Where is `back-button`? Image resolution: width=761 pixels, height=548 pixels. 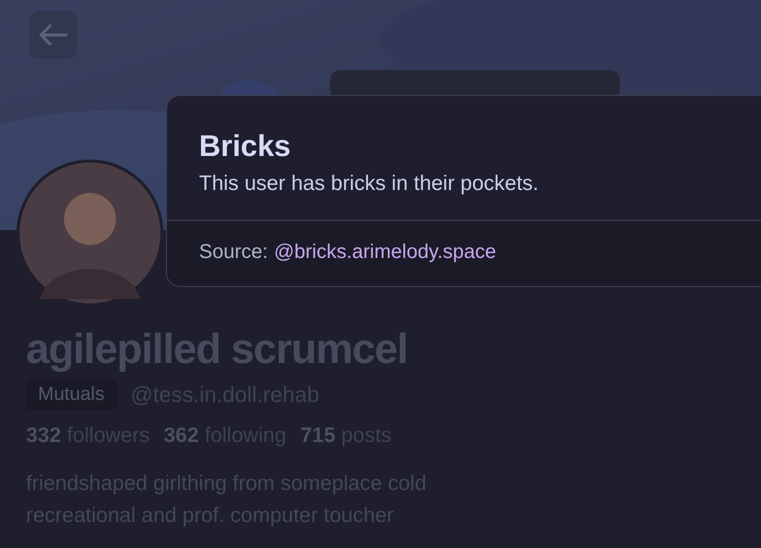
back-button is located at coordinates (53, 35).